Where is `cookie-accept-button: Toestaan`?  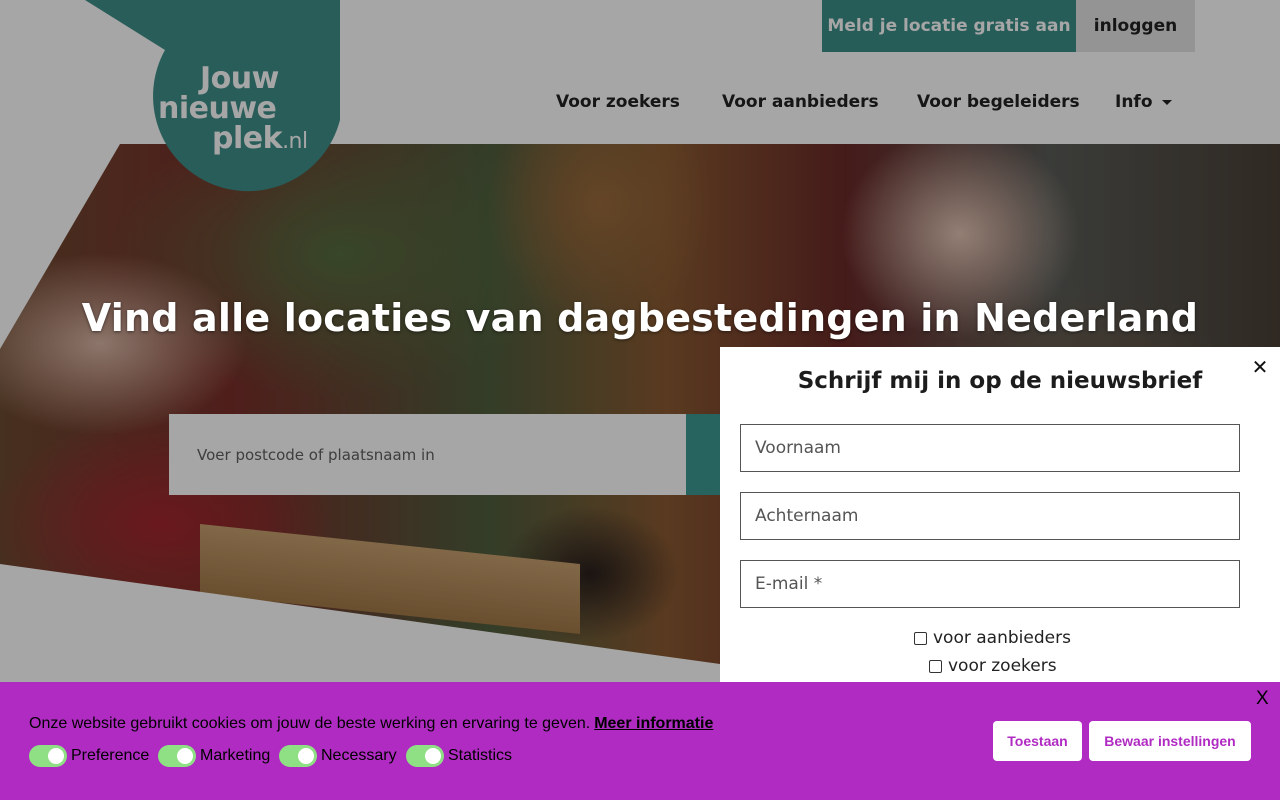 cookie-accept-button: Toestaan is located at coordinates (1037, 741).